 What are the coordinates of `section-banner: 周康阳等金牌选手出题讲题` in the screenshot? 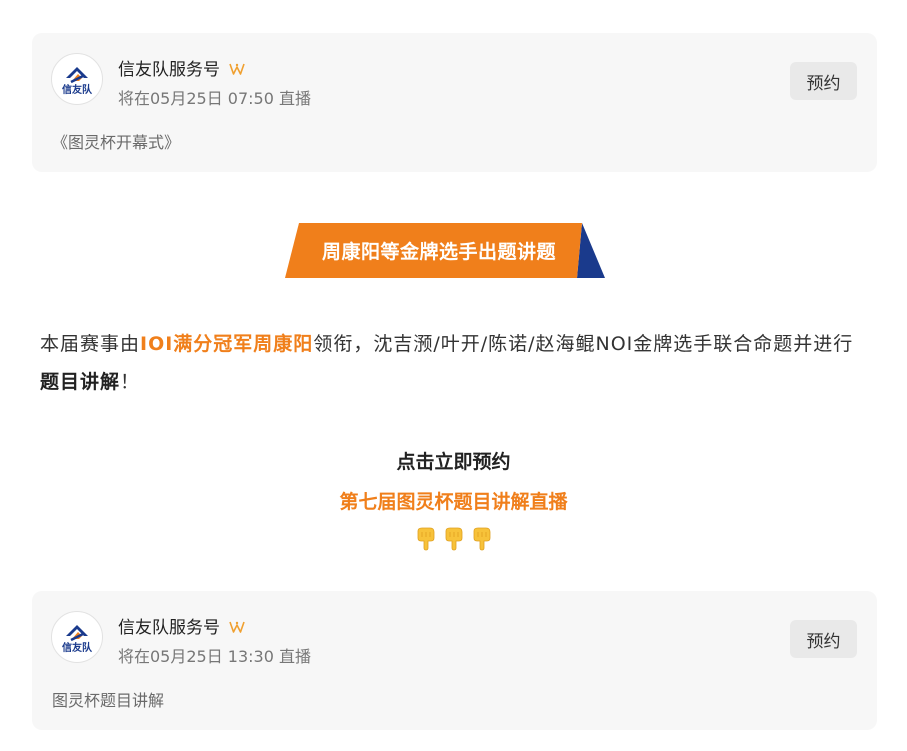 It's located at (445, 250).